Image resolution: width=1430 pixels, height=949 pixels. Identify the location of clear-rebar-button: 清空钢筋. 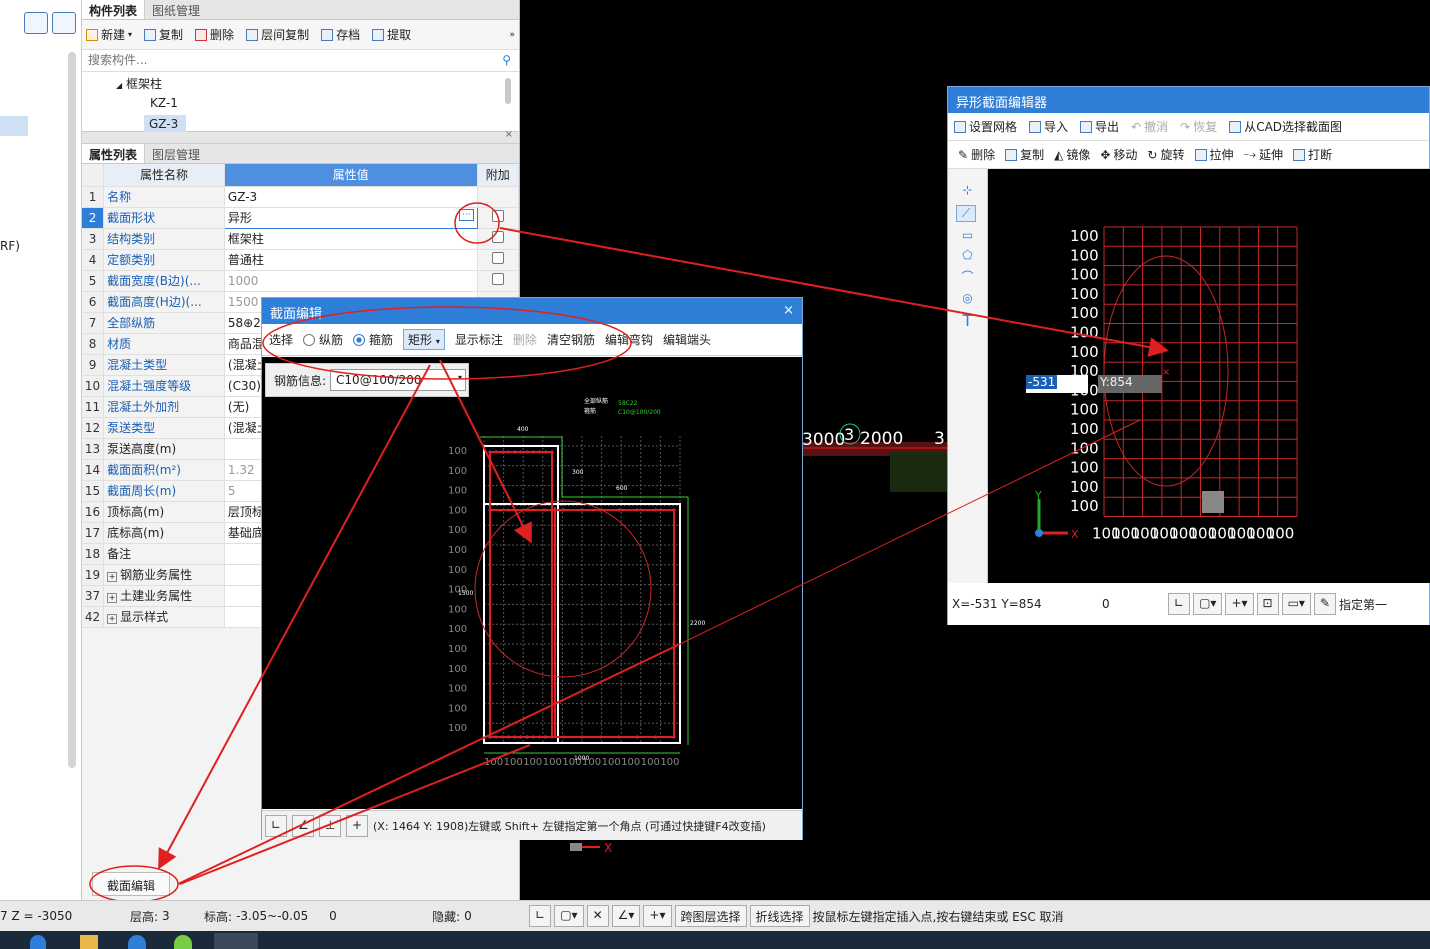
(571, 339).